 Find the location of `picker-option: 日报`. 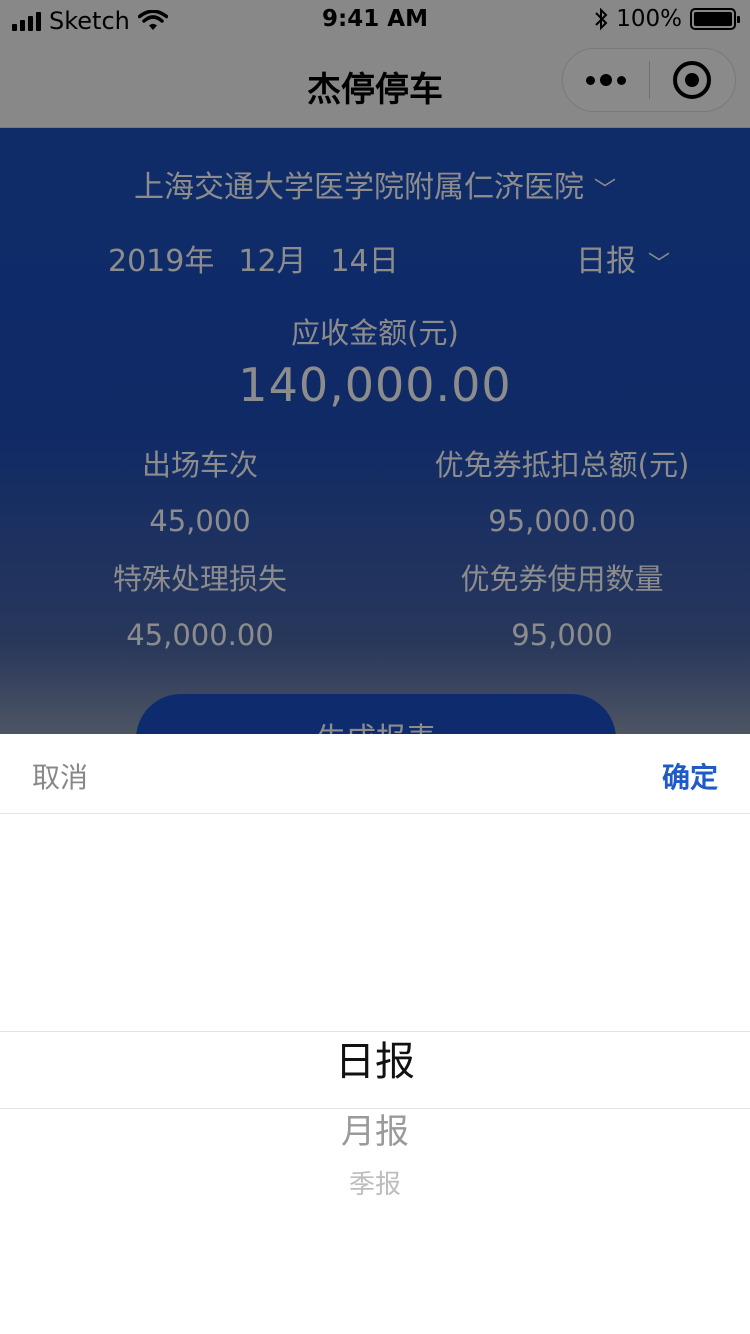

picker-option: 日报 is located at coordinates (375, 1058).